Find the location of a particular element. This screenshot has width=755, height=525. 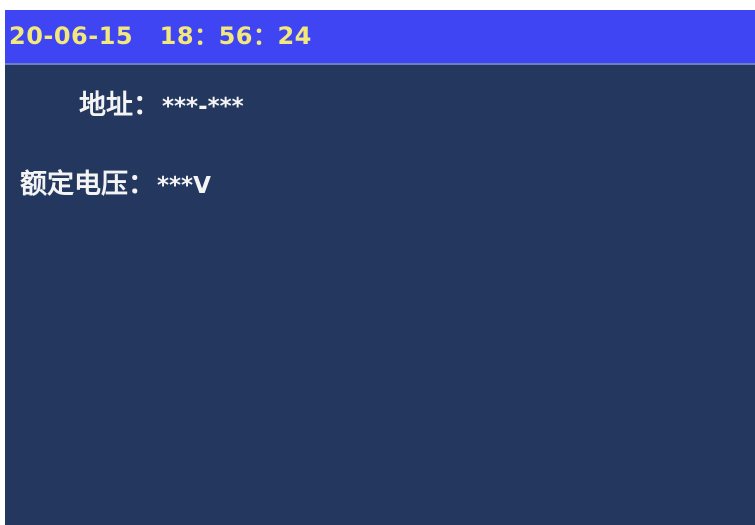

address-value: ***-*** is located at coordinates (203, 107).